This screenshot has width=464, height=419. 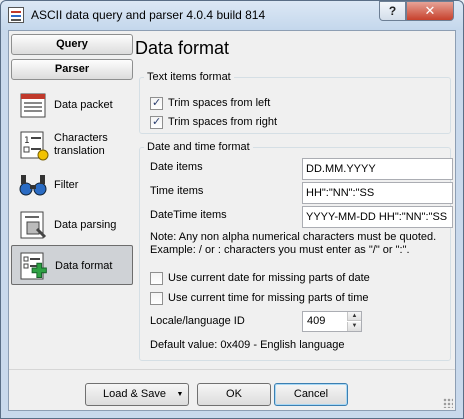 I want to click on data-format-icon, so click(x=33, y=266).